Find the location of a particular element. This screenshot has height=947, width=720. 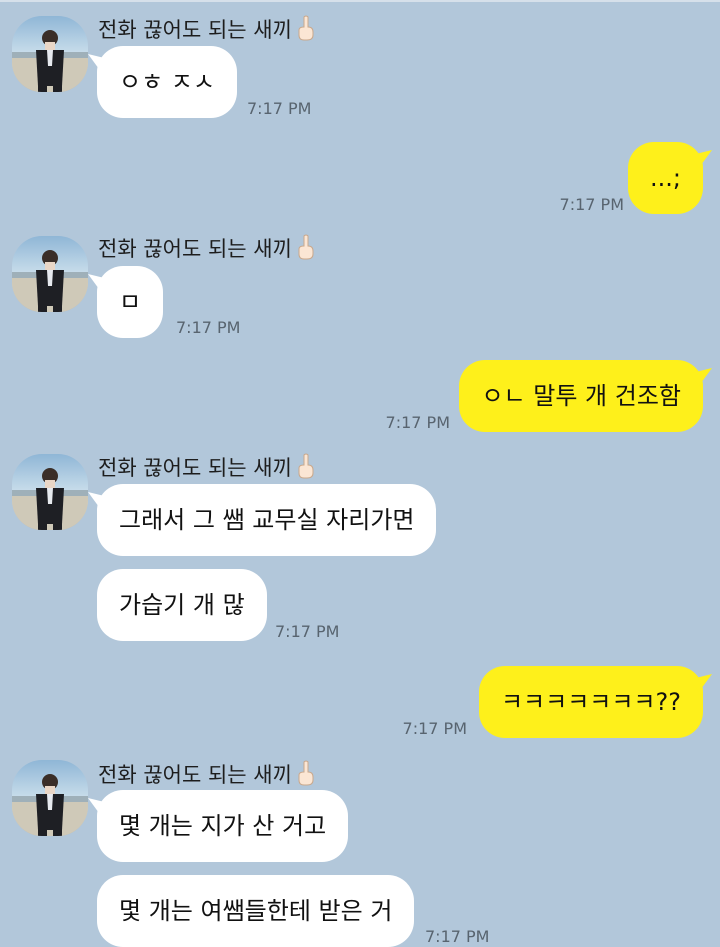

incoming-message-bubble: ㅇㅎ ㅈㅅ is located at coordinates (167, 82).